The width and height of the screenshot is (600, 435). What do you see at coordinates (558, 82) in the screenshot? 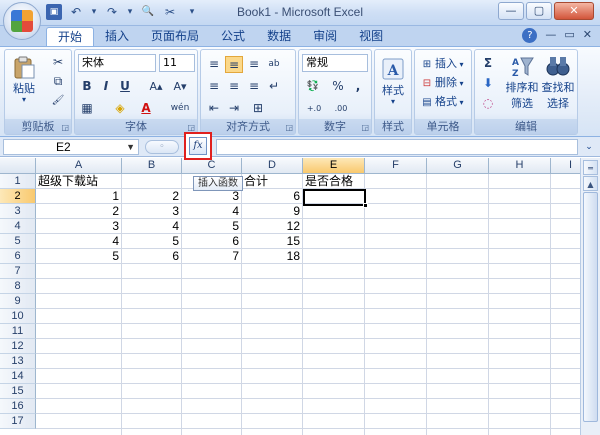
I see `find-select-button: 查找和 选择` at bounding box center [558, 82].